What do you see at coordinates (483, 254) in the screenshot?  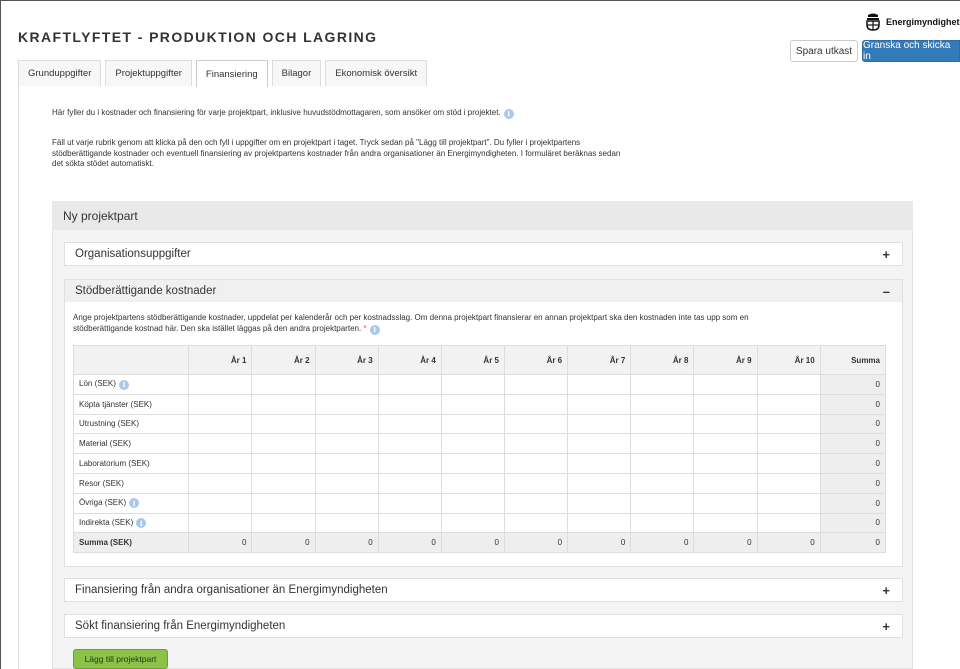 I see `organisation-section-header: Organisationsuppgifter +` at bounding box center [483, 254].